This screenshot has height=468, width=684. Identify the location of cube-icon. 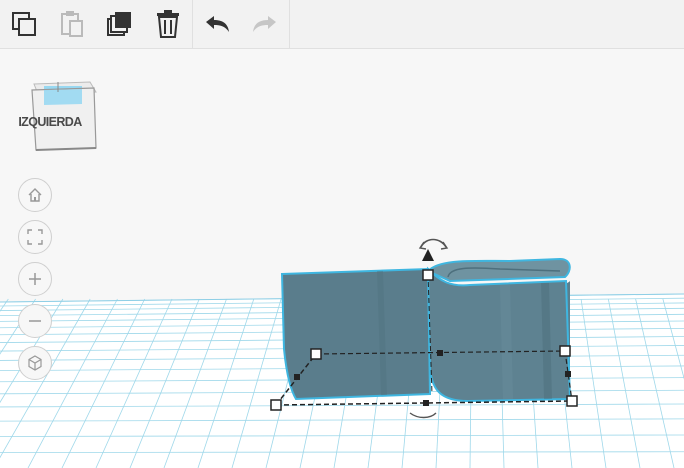
(35, 363).